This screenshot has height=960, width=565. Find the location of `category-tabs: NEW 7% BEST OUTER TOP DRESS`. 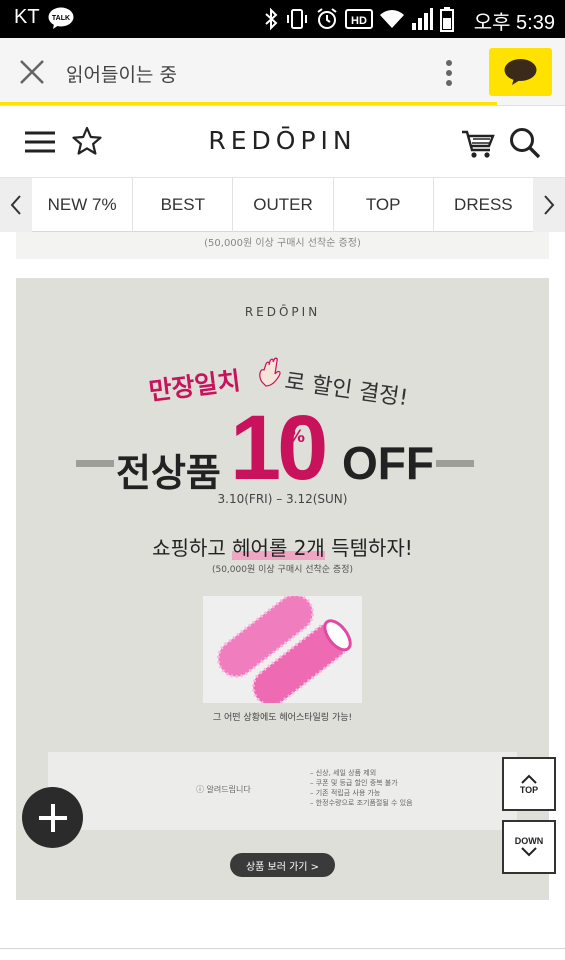

category-tabs: NEW 7% BEST OUTER TOP DRESS is located at coordinates (282, 205).